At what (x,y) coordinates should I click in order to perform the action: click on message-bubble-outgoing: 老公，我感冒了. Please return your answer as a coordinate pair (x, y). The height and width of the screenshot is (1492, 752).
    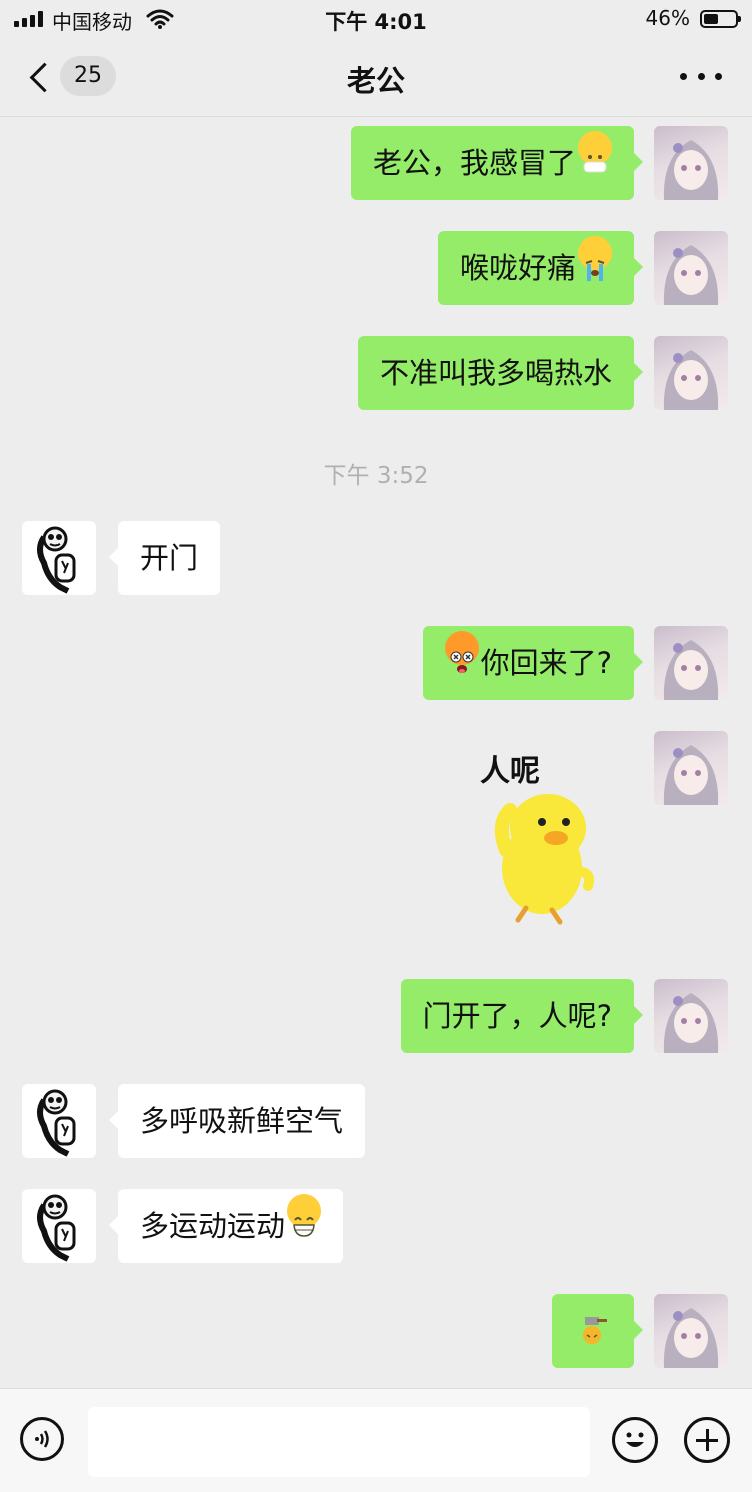
    Looking at the image, I should click on (497, 163).